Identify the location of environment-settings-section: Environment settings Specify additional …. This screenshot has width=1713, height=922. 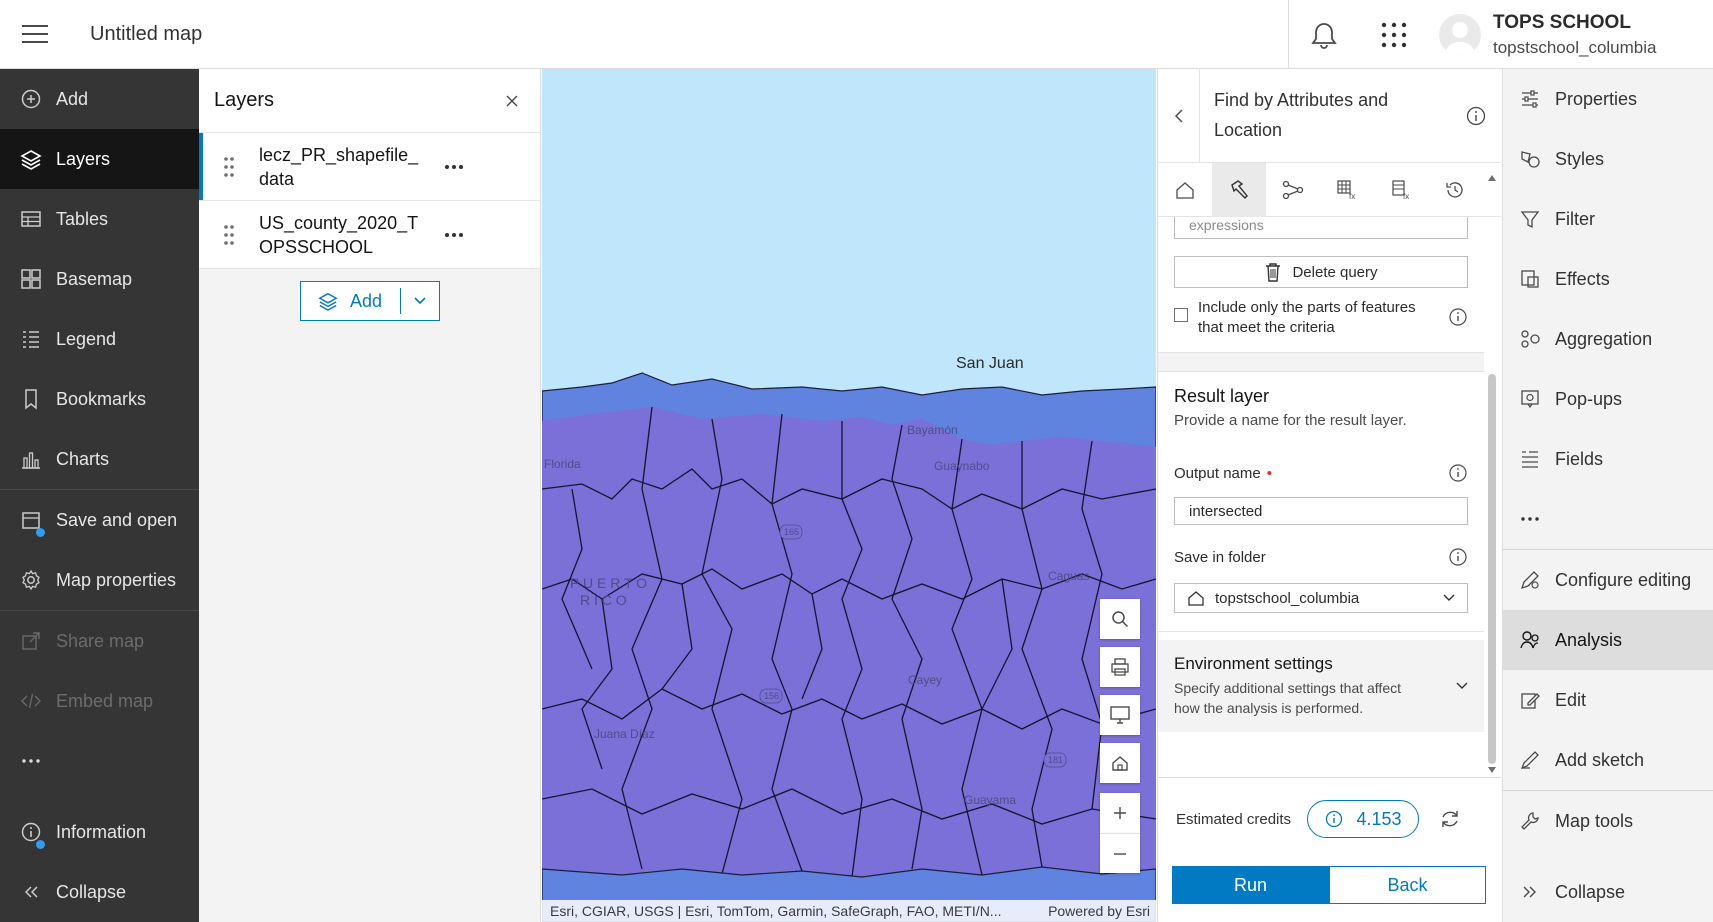
(1321, 686).